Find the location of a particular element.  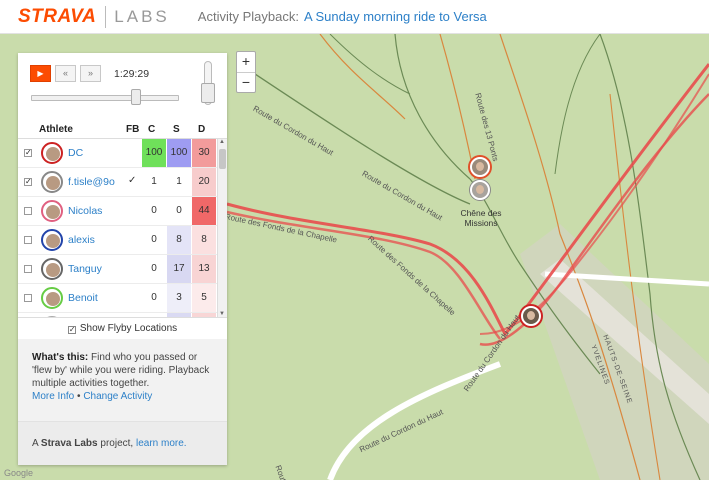

s-value: 1 is located at coordinates (179, 181).